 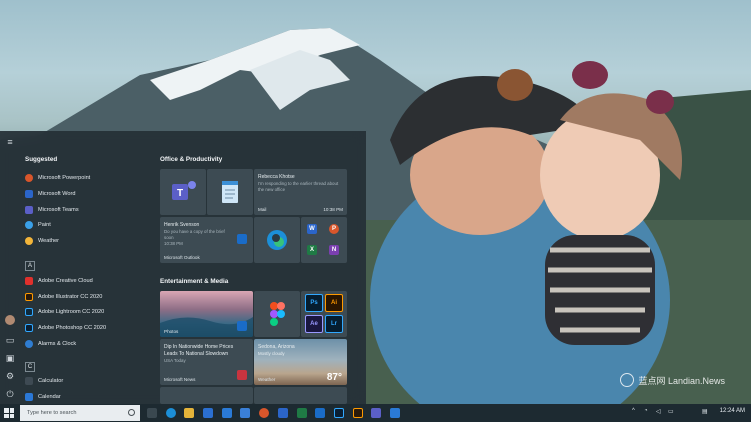 I want to click on word-icon: W, so click(x=312, y=229).